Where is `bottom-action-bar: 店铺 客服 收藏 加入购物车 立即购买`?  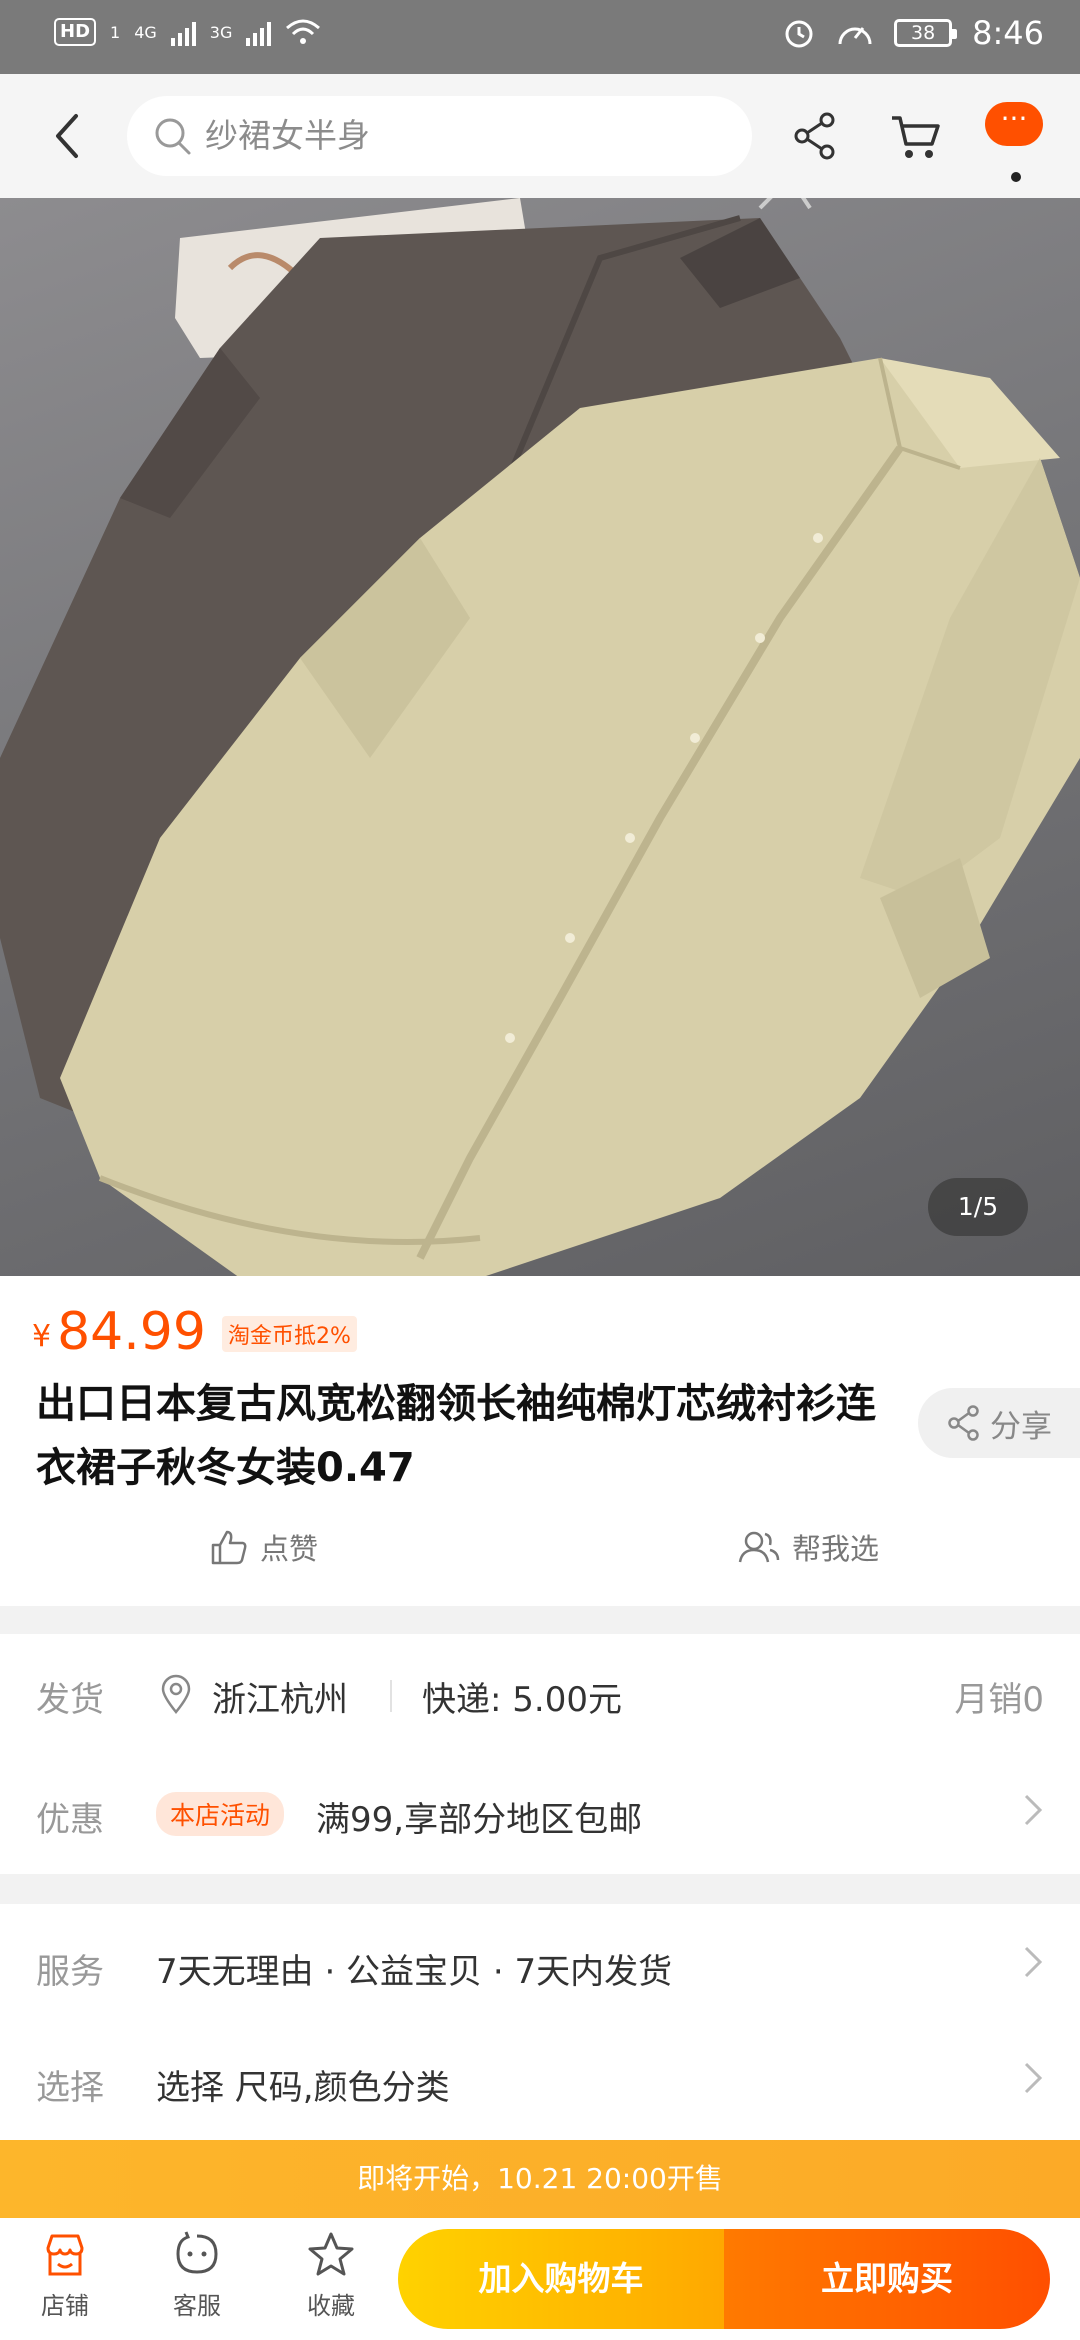
bottom-action-bar: 店铺 客服 收藏 加入购物车 立即购买 is located at coordinates (540, 2279).